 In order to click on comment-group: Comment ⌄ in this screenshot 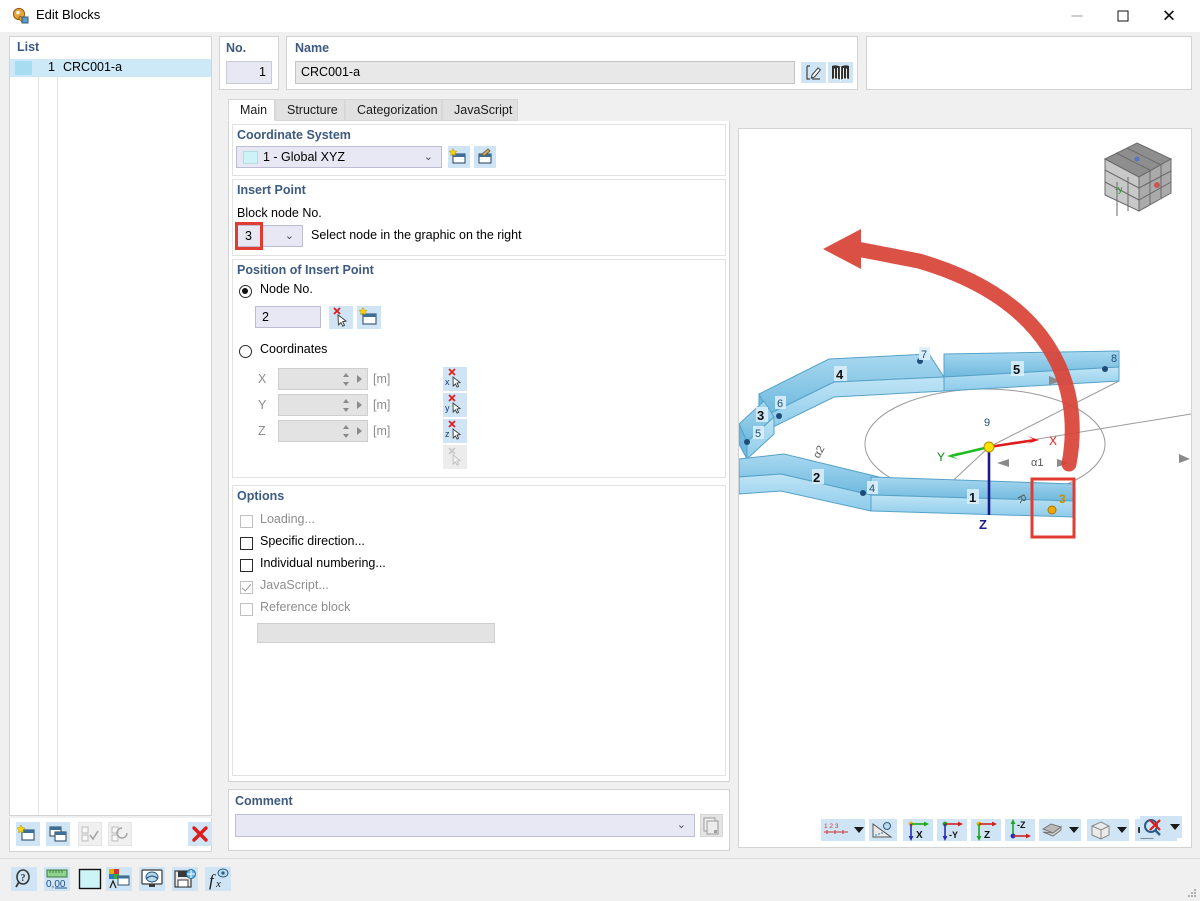, I will do `click(479, 820)`.